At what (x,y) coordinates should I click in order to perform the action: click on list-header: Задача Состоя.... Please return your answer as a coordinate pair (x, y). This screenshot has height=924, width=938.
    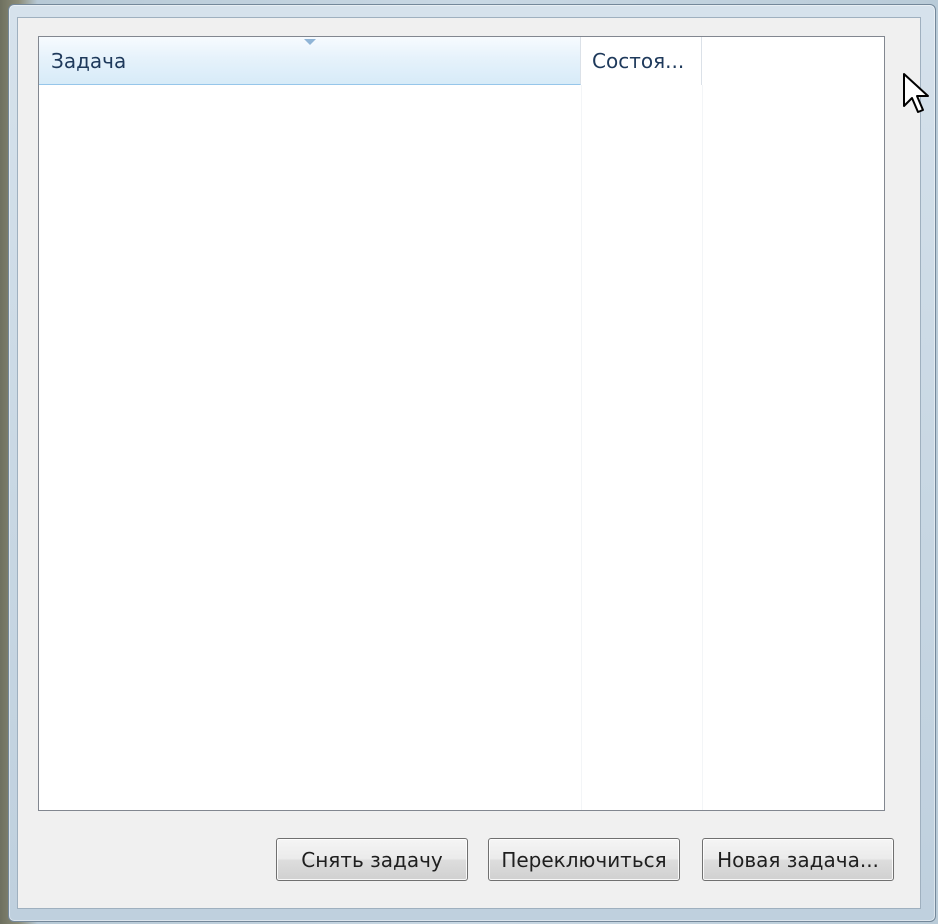
    Looking at the image, I should click on (461, 61).